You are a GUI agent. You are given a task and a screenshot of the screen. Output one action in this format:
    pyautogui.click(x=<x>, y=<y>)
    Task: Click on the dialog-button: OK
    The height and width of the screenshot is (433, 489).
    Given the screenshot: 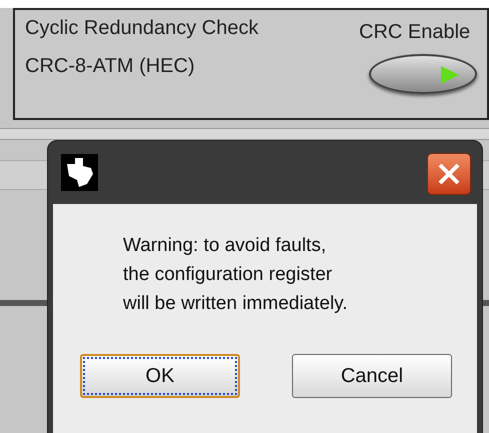 What is the action you would take?
    pyautogui.click(x=160, y=376)
    